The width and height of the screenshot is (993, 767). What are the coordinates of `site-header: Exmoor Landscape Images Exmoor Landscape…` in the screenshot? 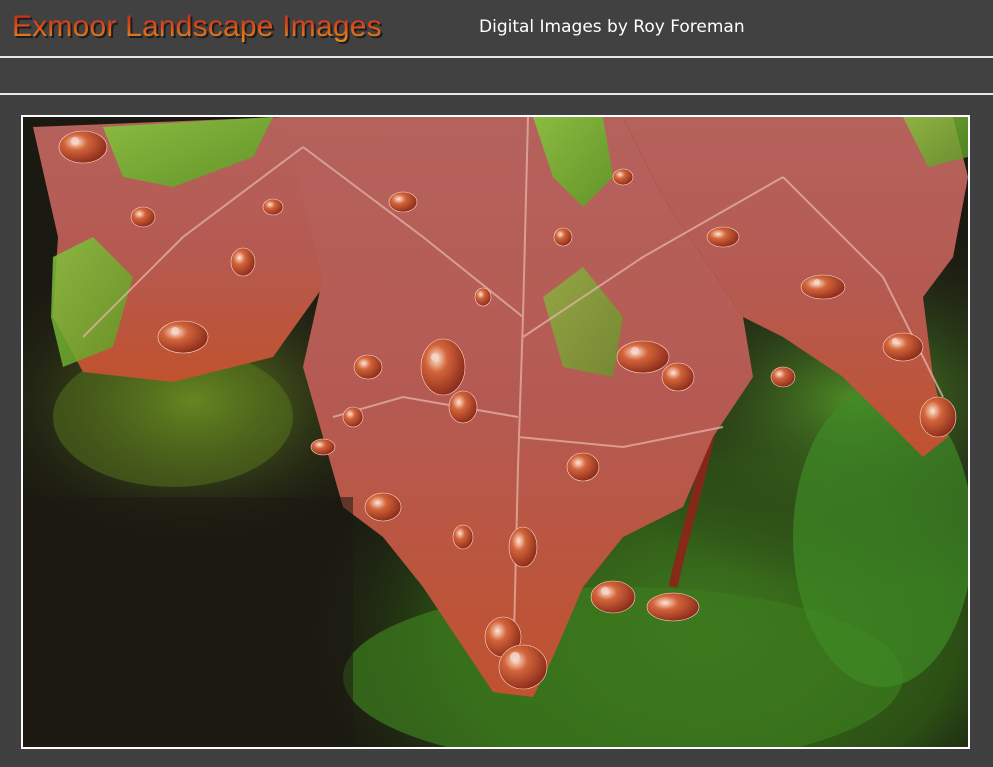 It's located at (496, 29).